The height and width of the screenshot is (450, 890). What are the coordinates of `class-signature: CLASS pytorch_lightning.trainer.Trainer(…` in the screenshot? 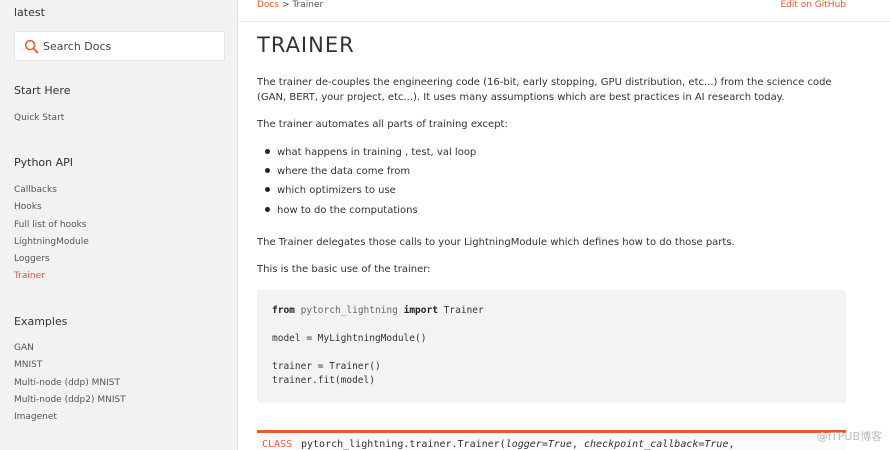 It's located at (551, 440).